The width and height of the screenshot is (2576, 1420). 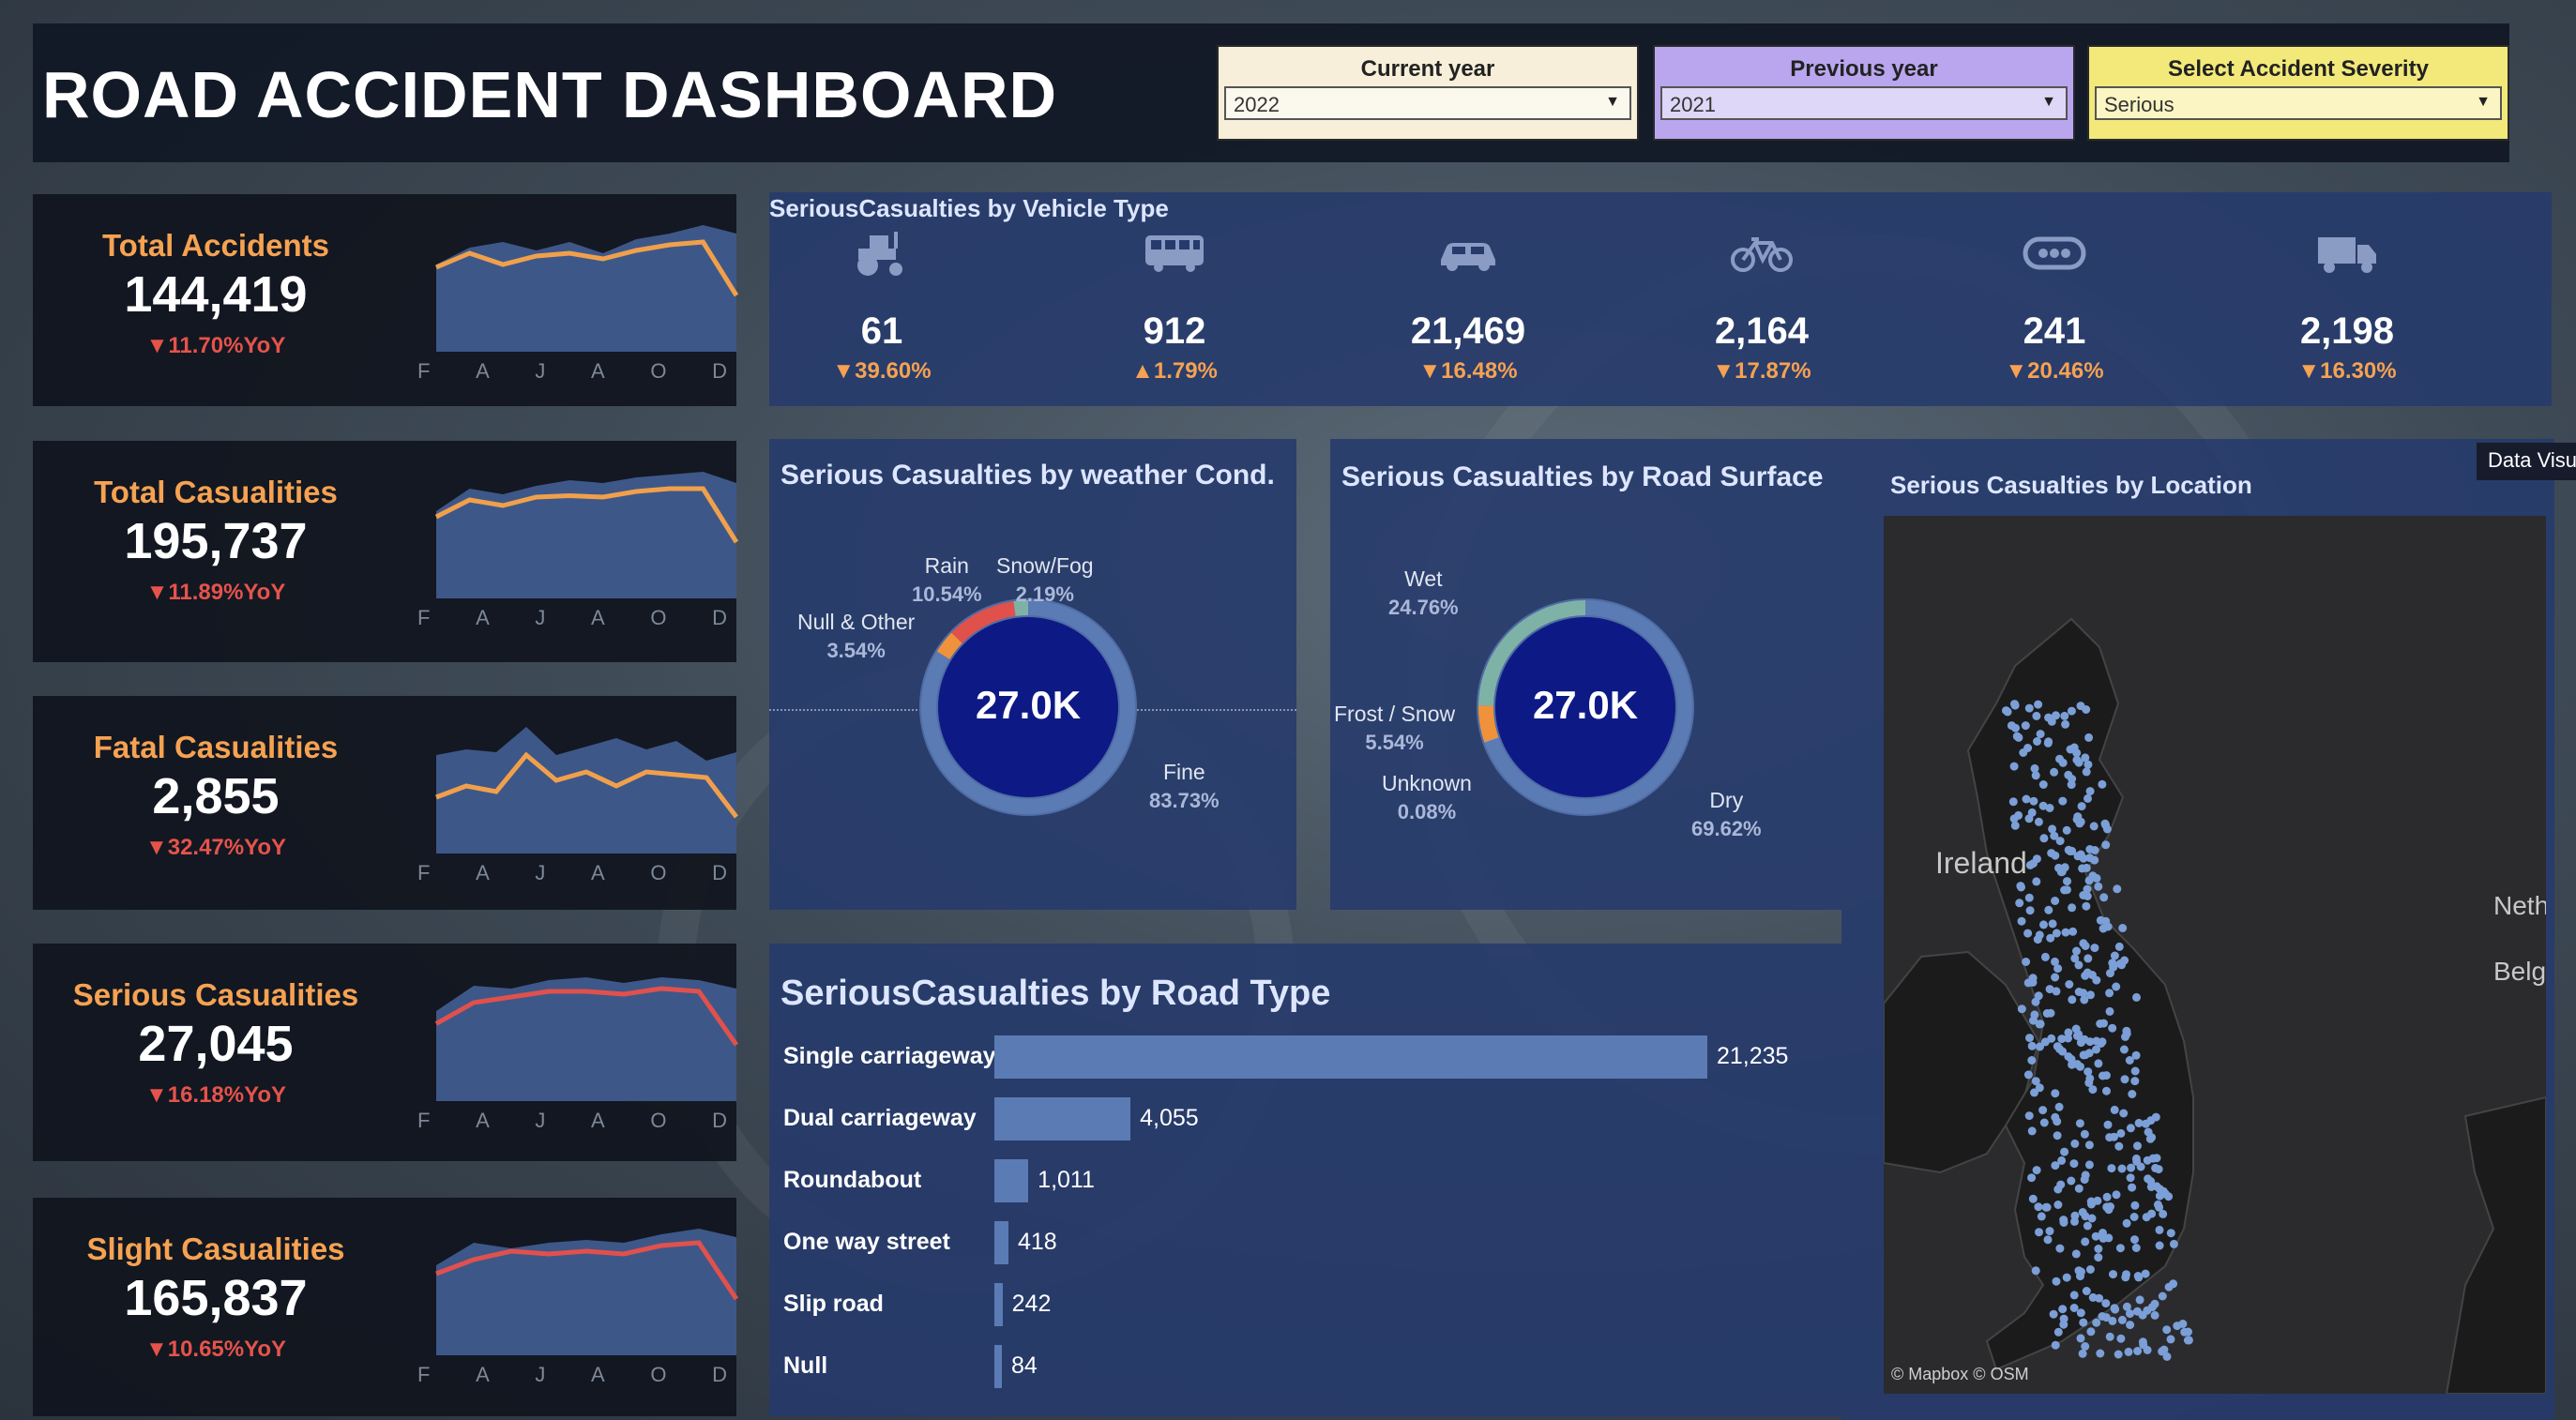 What do you see at coordinates (2526, 461) in the screenshot?
I see `data-visualization-tab: Data Visu` at bounding box center [2526, 461].